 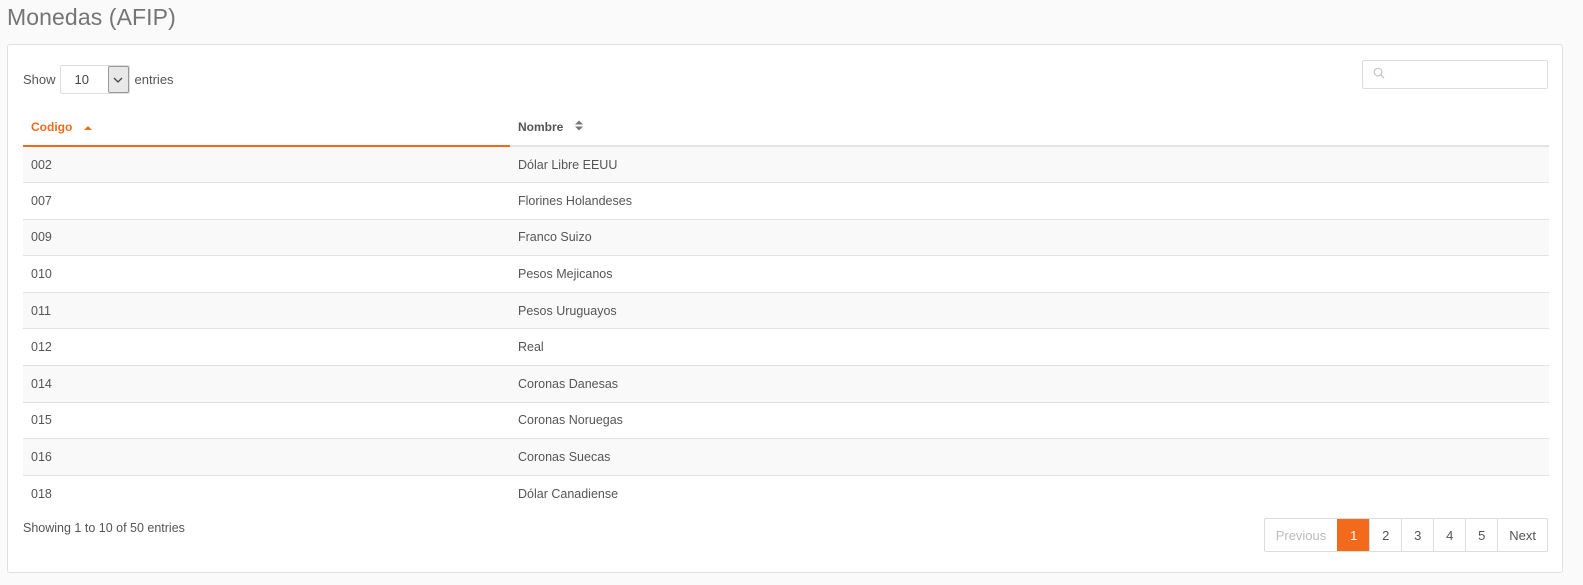 What do you see at coordinates (266, 274) in the screenshot?
I see `cell-codigo: 010` at bounding box center [266, 274].